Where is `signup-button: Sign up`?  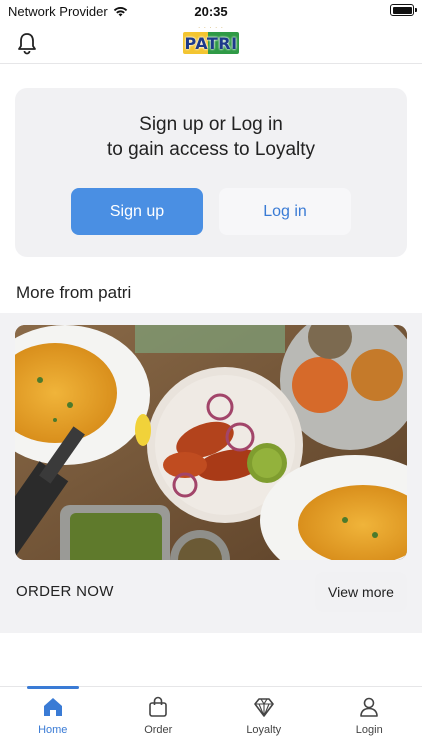
signup-button: Sign up is located at coordinates (137, 211).